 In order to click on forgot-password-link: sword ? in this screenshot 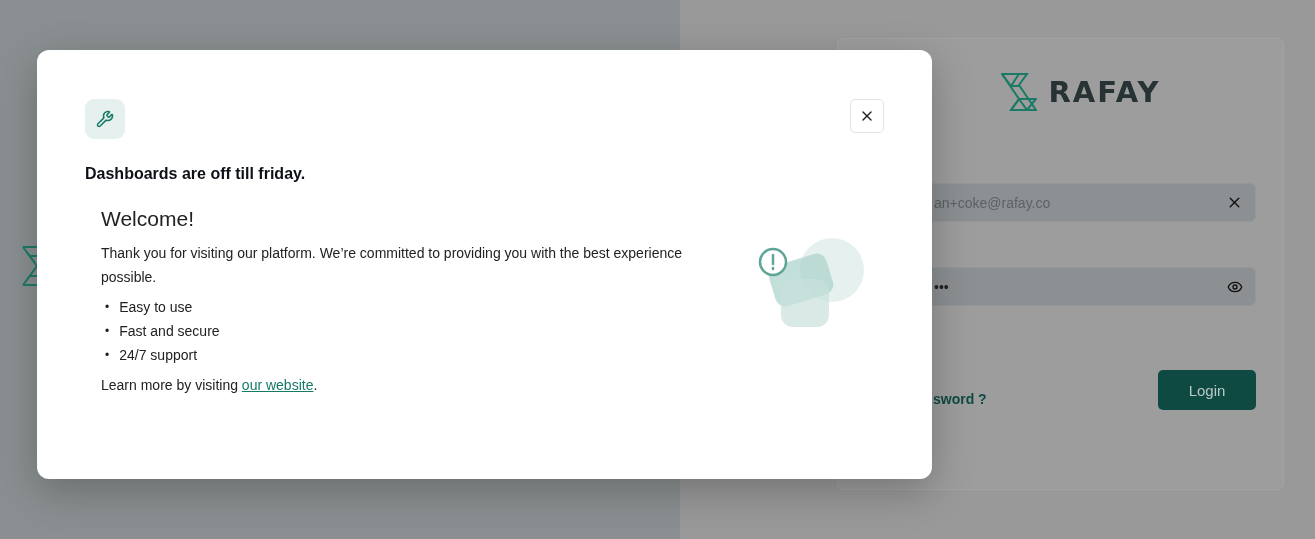, I will do `click(960, 399)`.